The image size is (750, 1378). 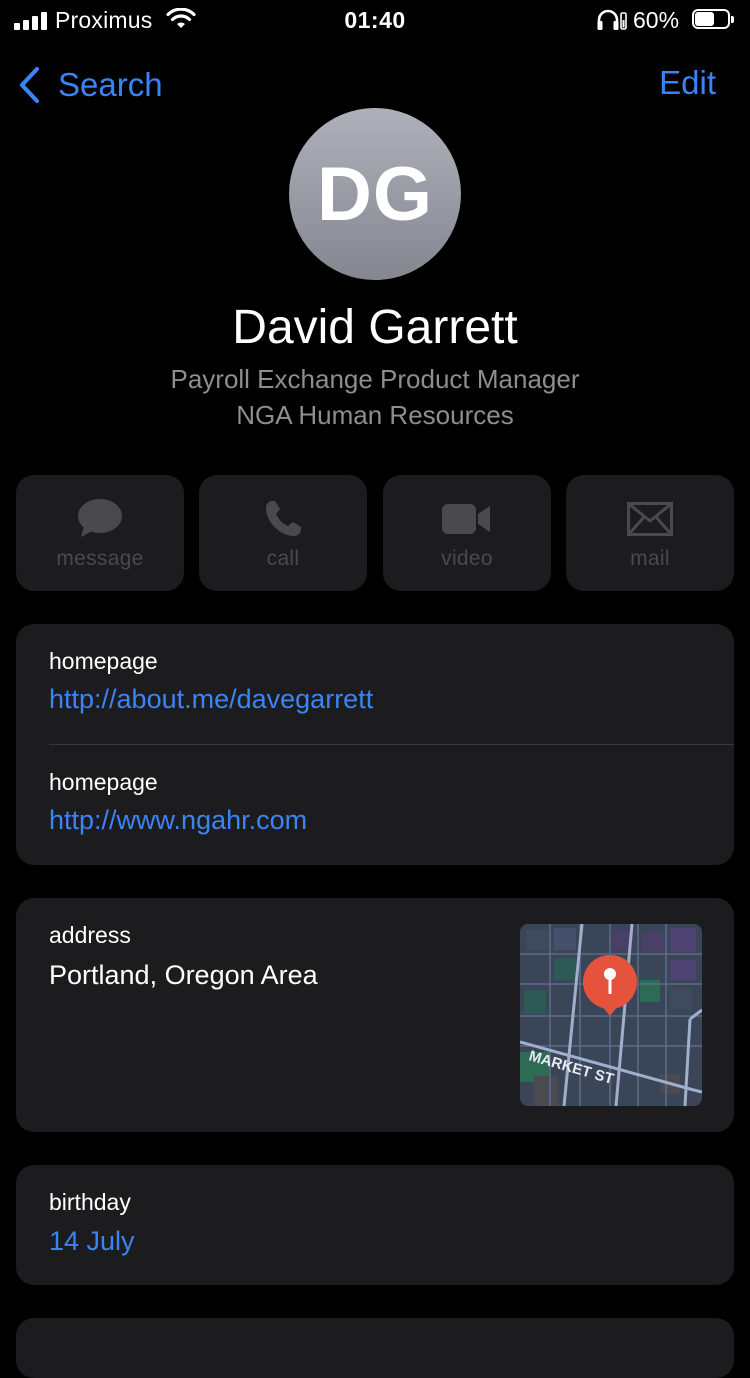 What do you see at coordinates (90, 935) in the screenshot?
I see `address-label: address` at bounding box center [90, 935].